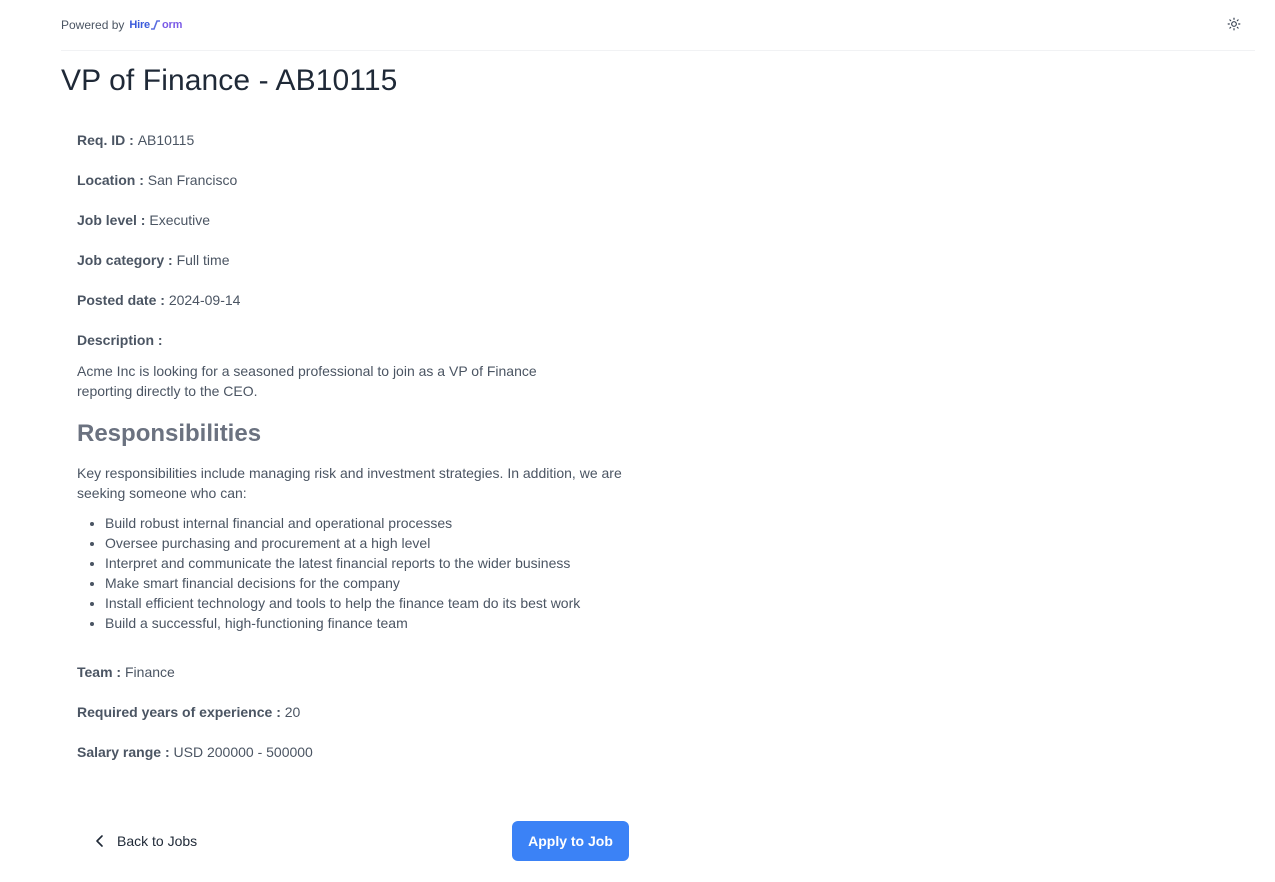  Describe the element at coordinates (107, 220) in the screenshot. I see `field-label: Job level` at that location.